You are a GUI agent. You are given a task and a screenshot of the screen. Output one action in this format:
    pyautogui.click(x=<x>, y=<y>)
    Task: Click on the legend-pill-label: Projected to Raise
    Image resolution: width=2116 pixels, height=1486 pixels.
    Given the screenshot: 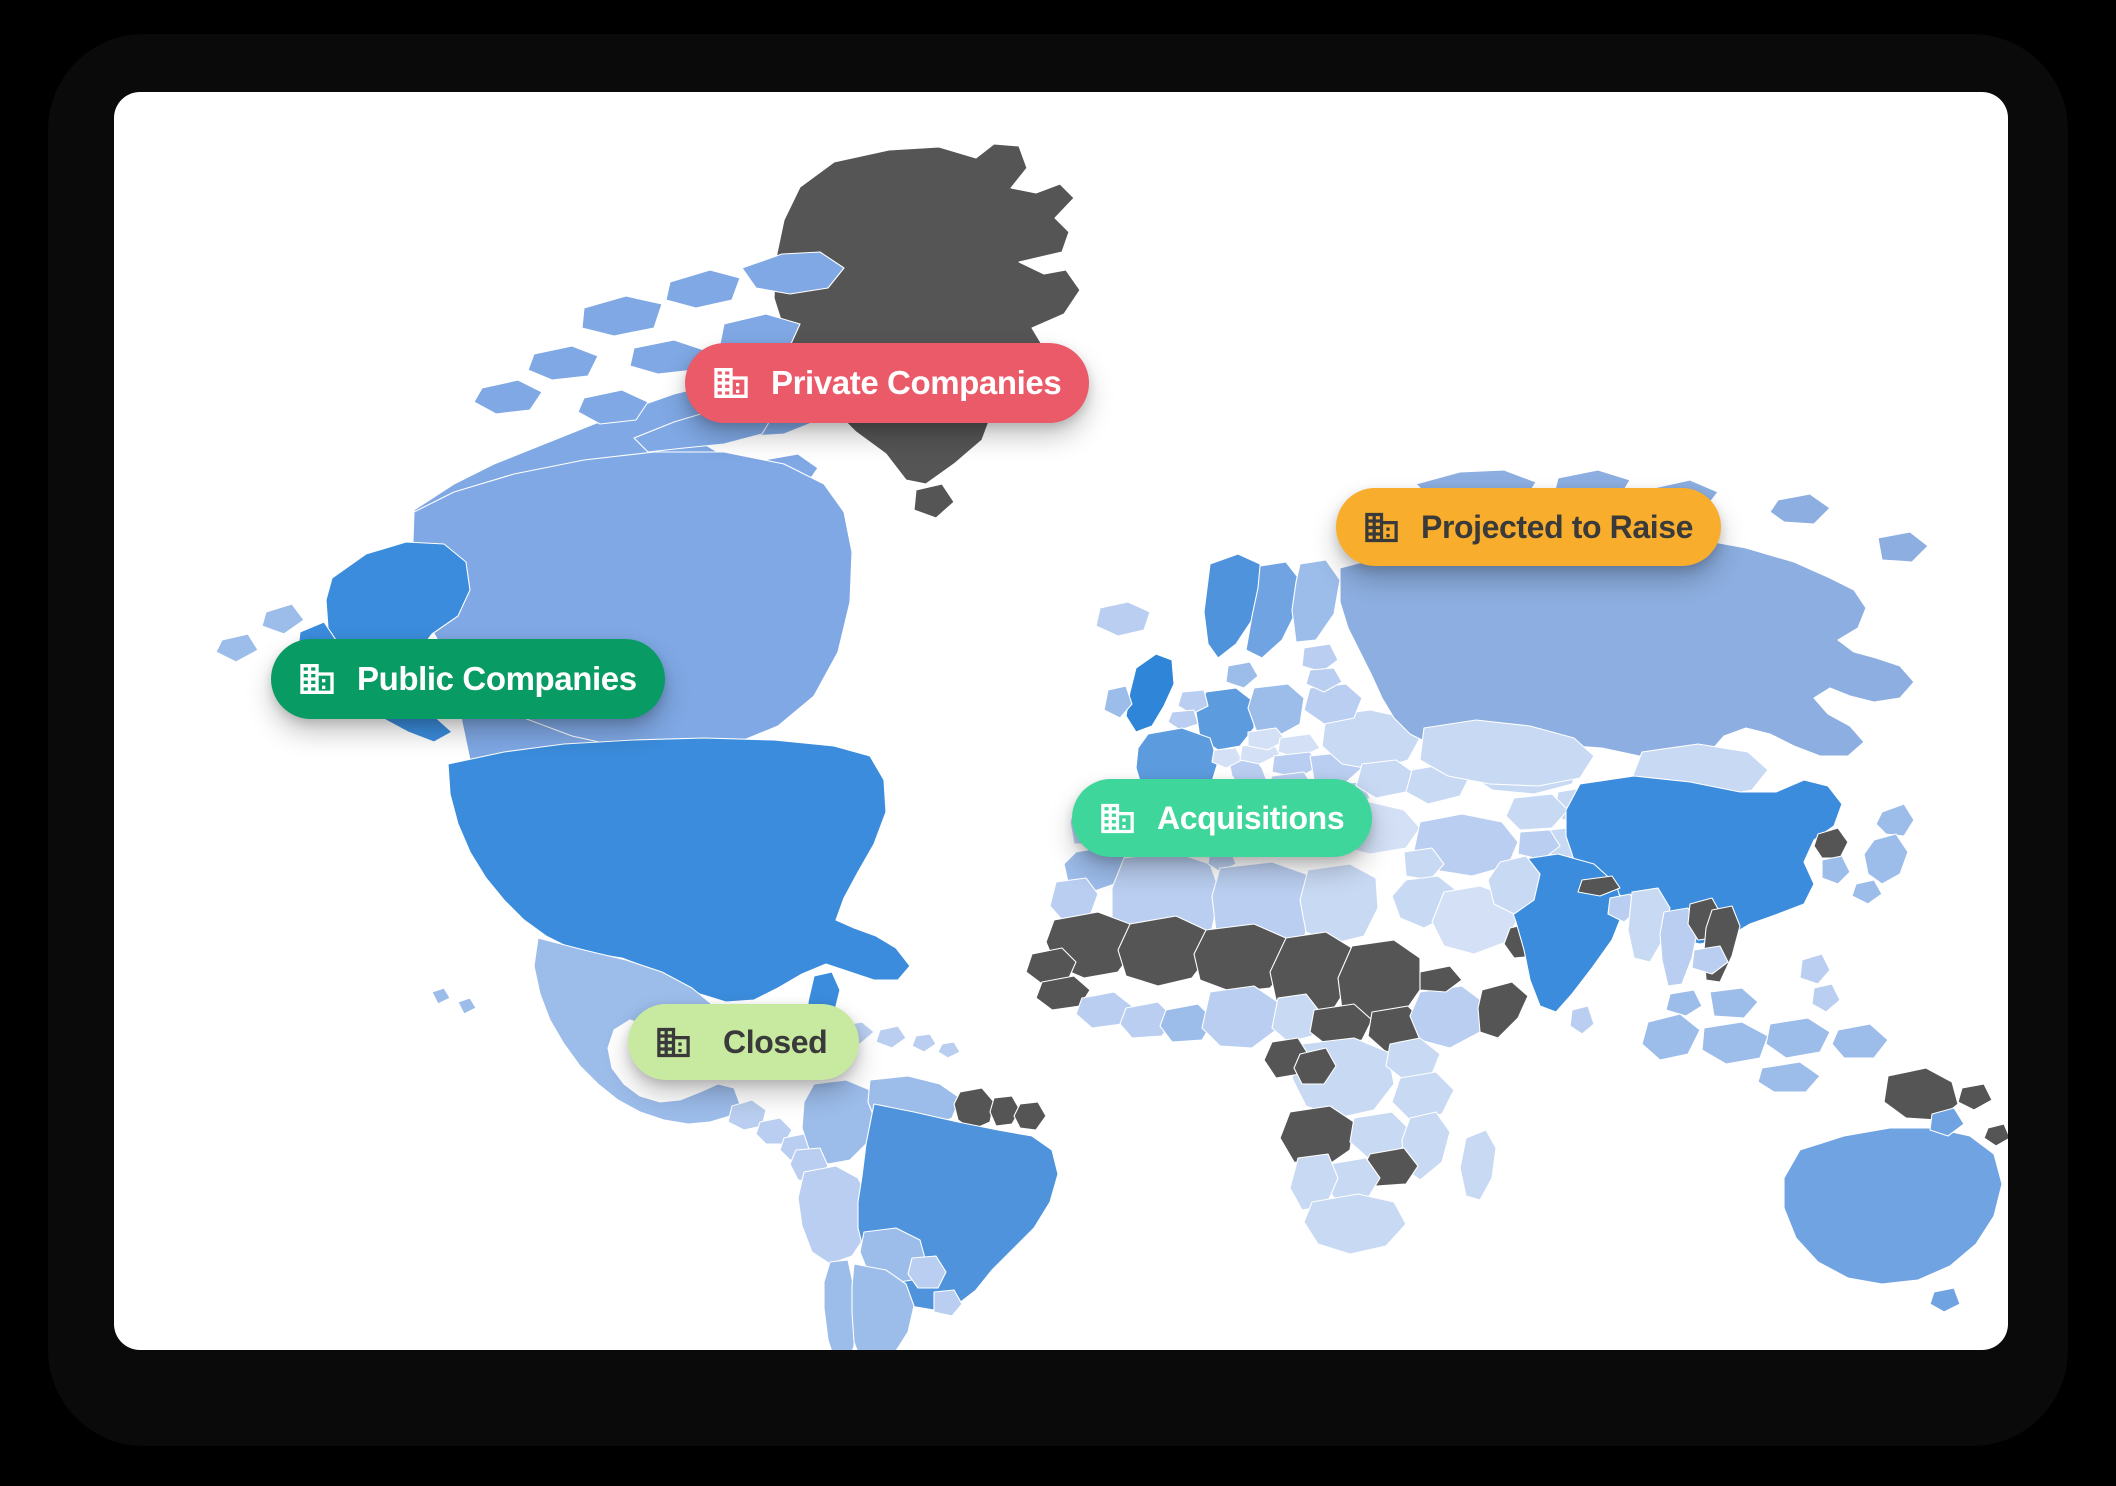 What is the action you would take?
    pyautogui.click(x=1557, y=526)
    